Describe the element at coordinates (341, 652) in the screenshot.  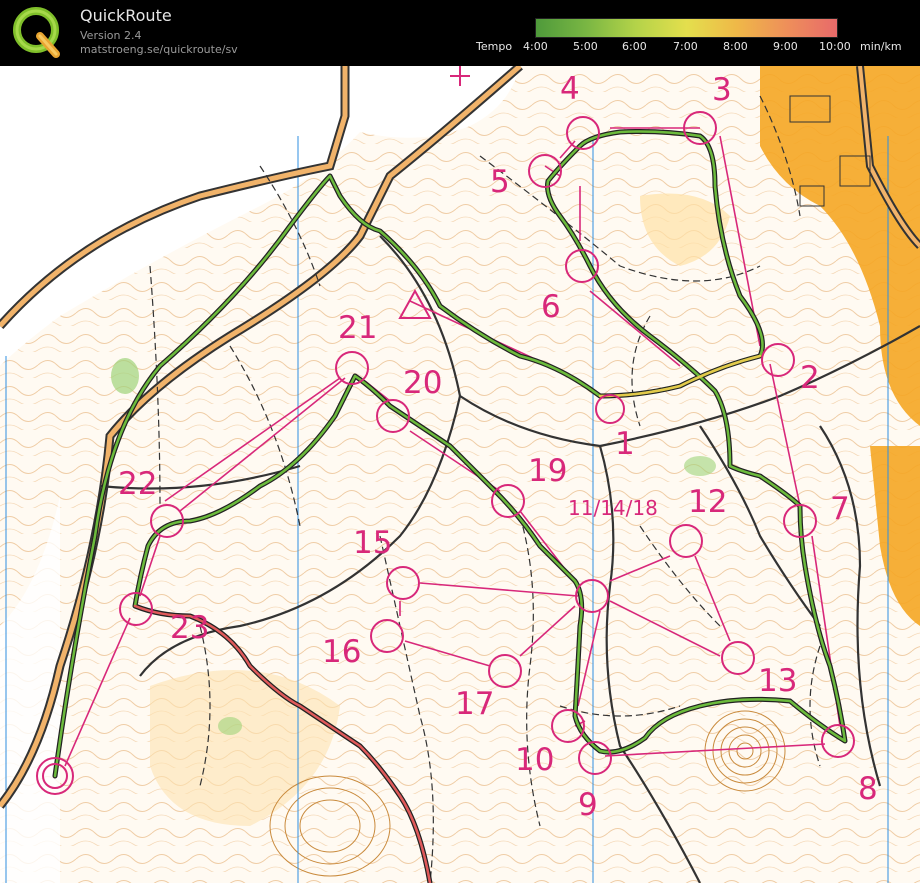
I see `control-number: 16` at that location.